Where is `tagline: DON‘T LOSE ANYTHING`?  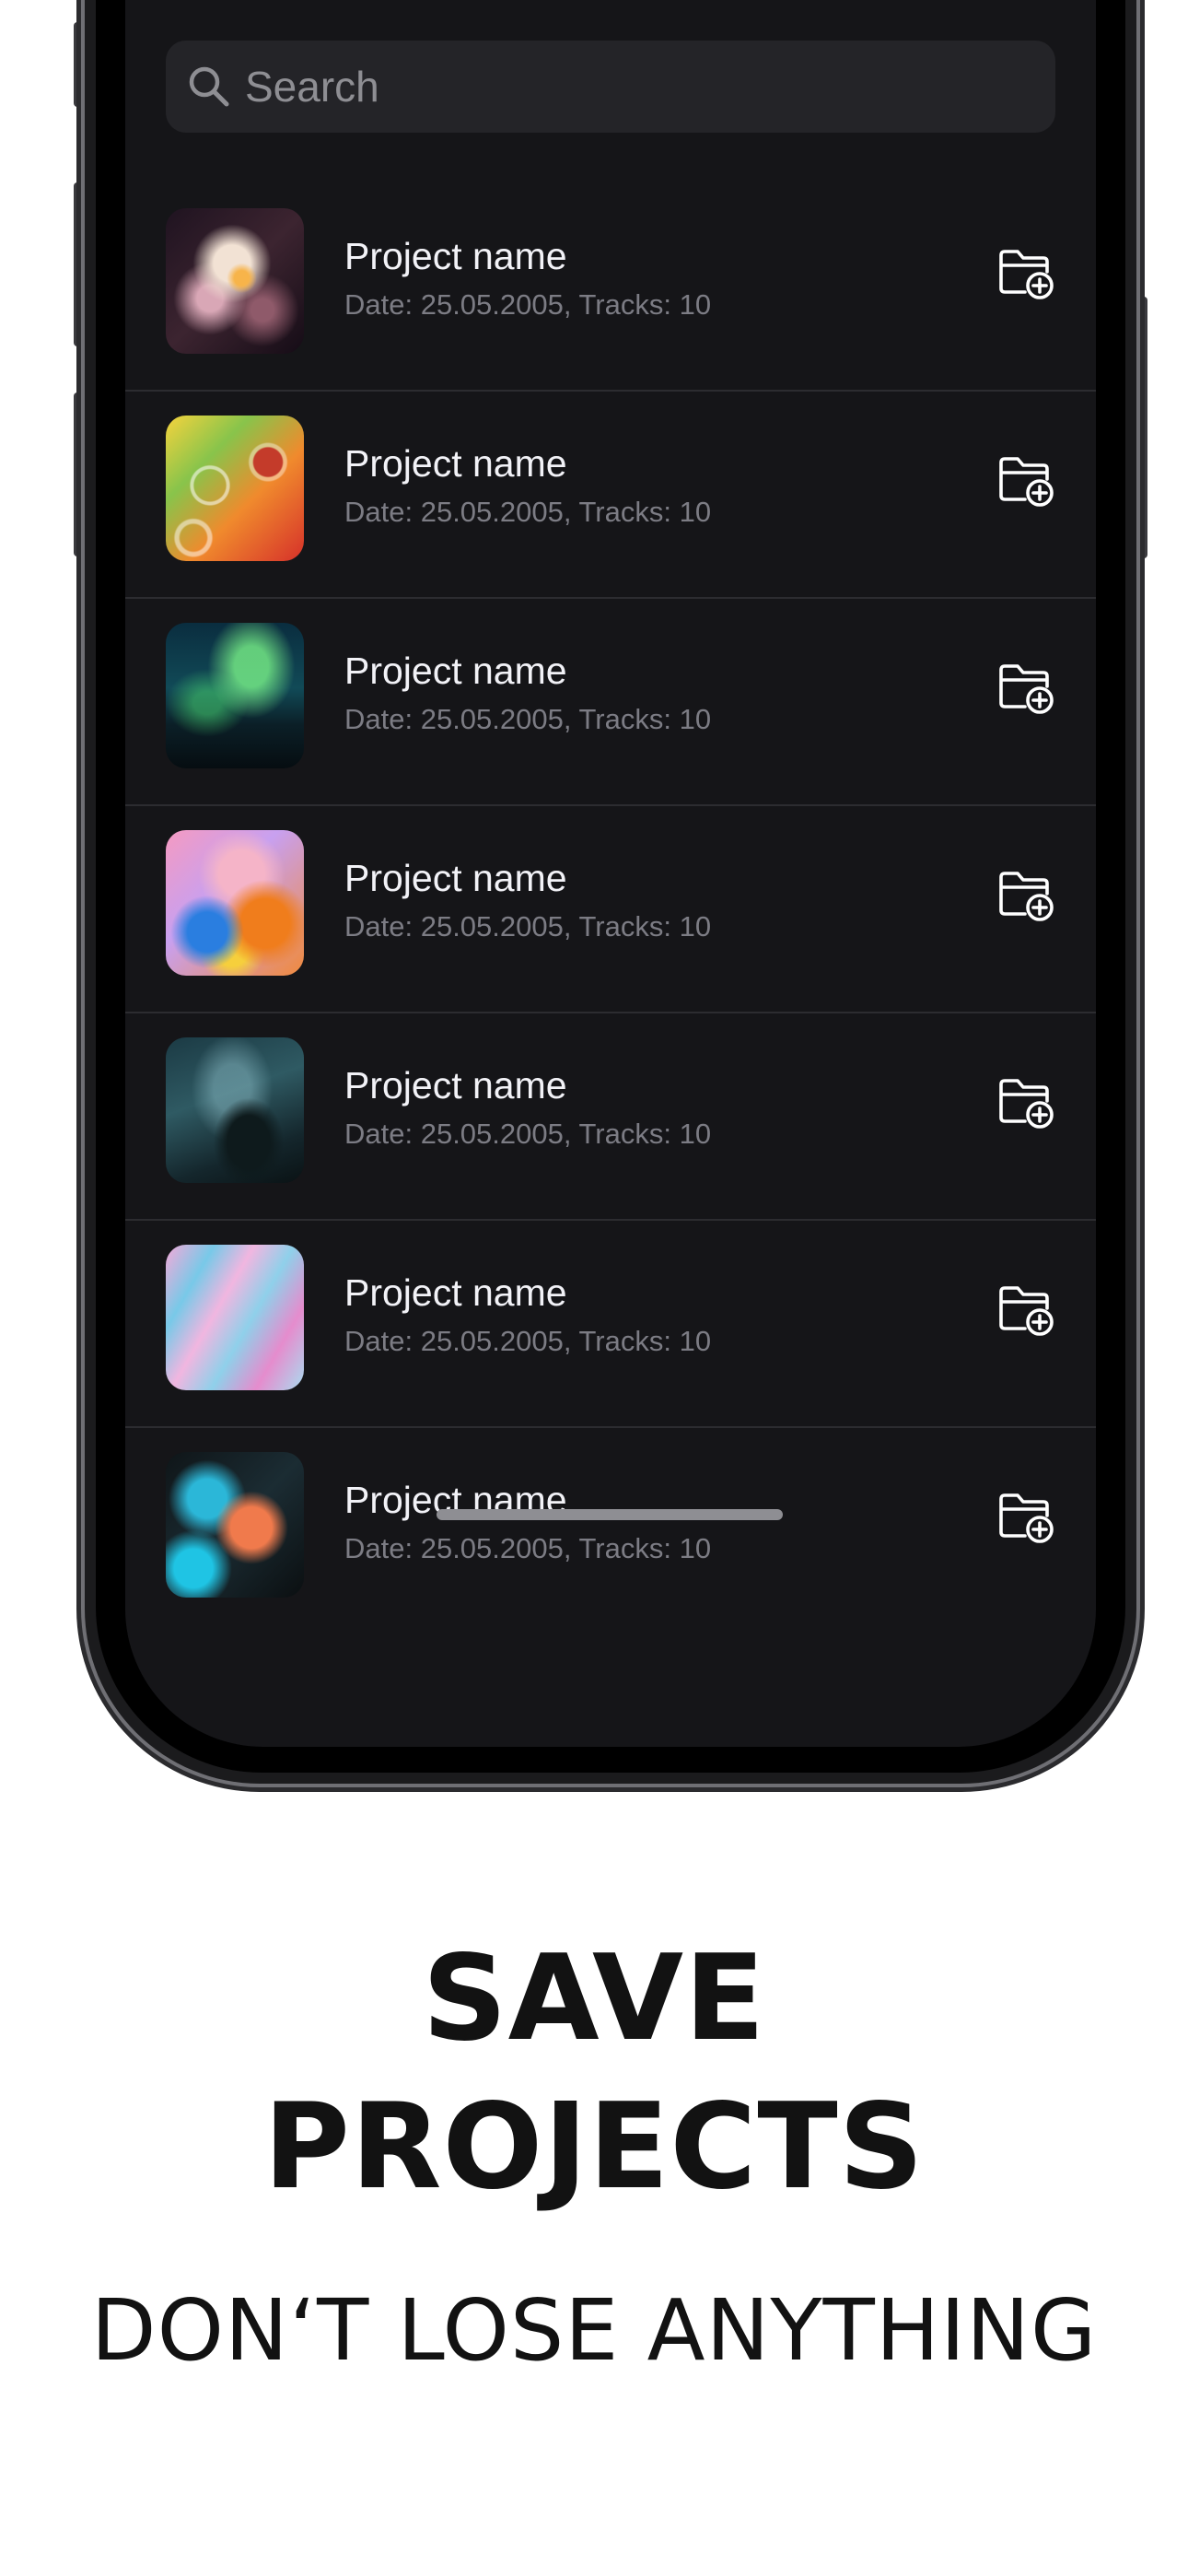
tagline: DON‘T LOSE ANYTHING is located at coordinates (594, 2330).